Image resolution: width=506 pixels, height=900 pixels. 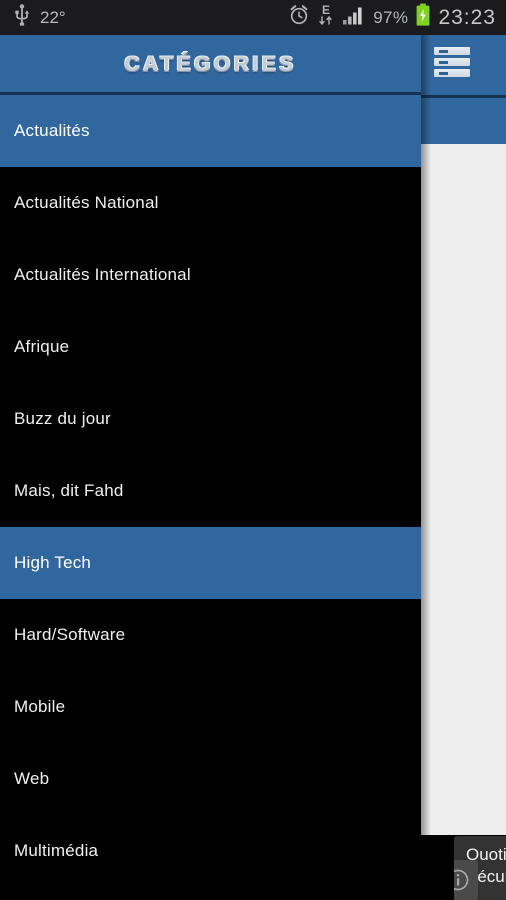 What do you see at coordinates (210, 635) in the screenshot?
I see `category-item-7: Hard/Software` at bounding box center [210, 635].